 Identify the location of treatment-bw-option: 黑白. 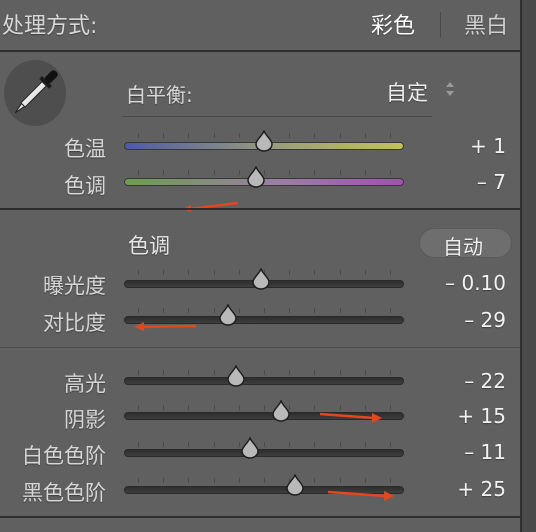
(486, 24).